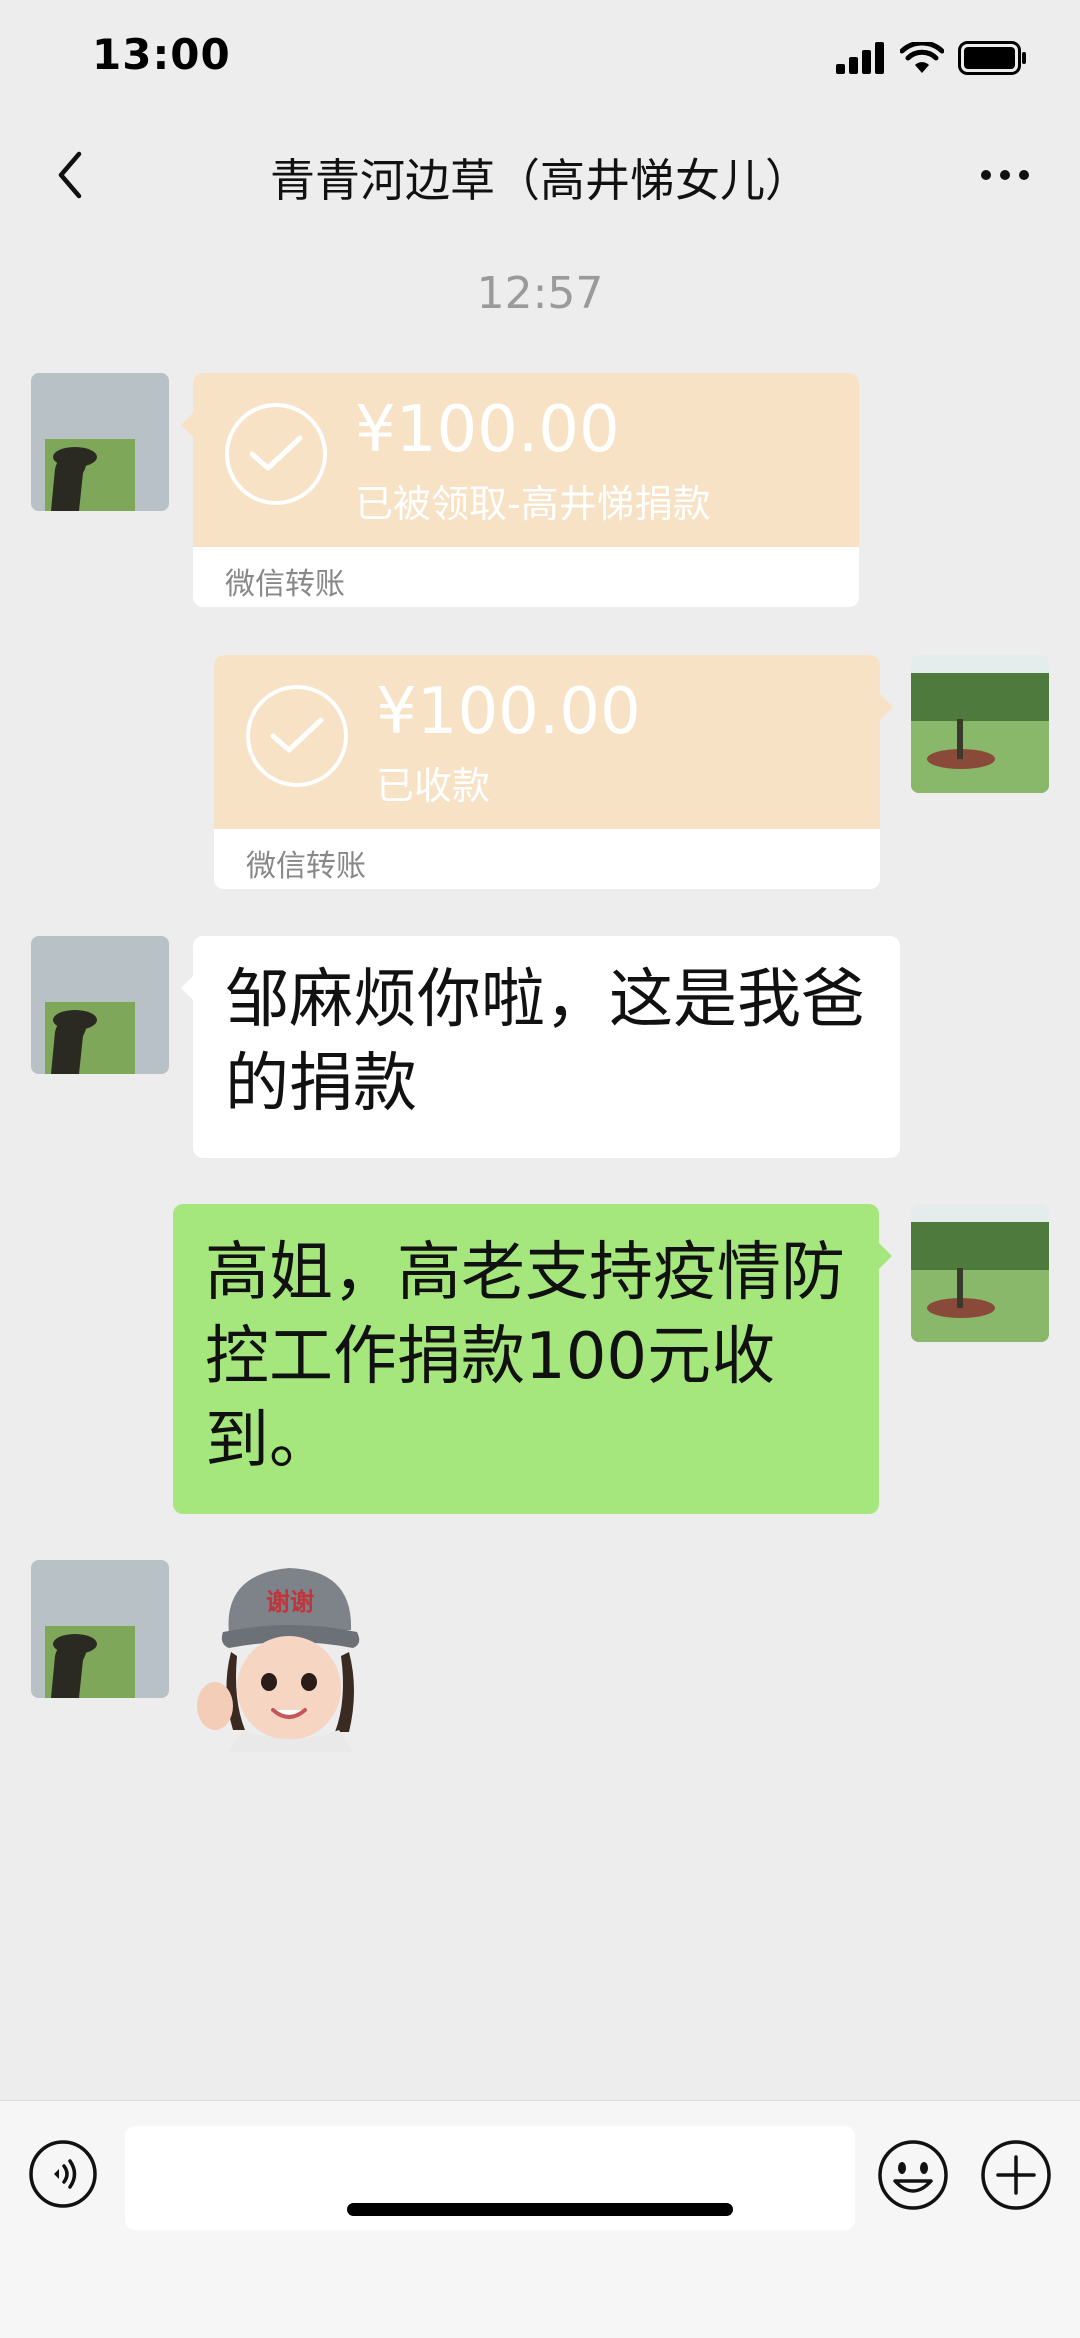  I want to click on more-functions-button, so click(1016, 2175).